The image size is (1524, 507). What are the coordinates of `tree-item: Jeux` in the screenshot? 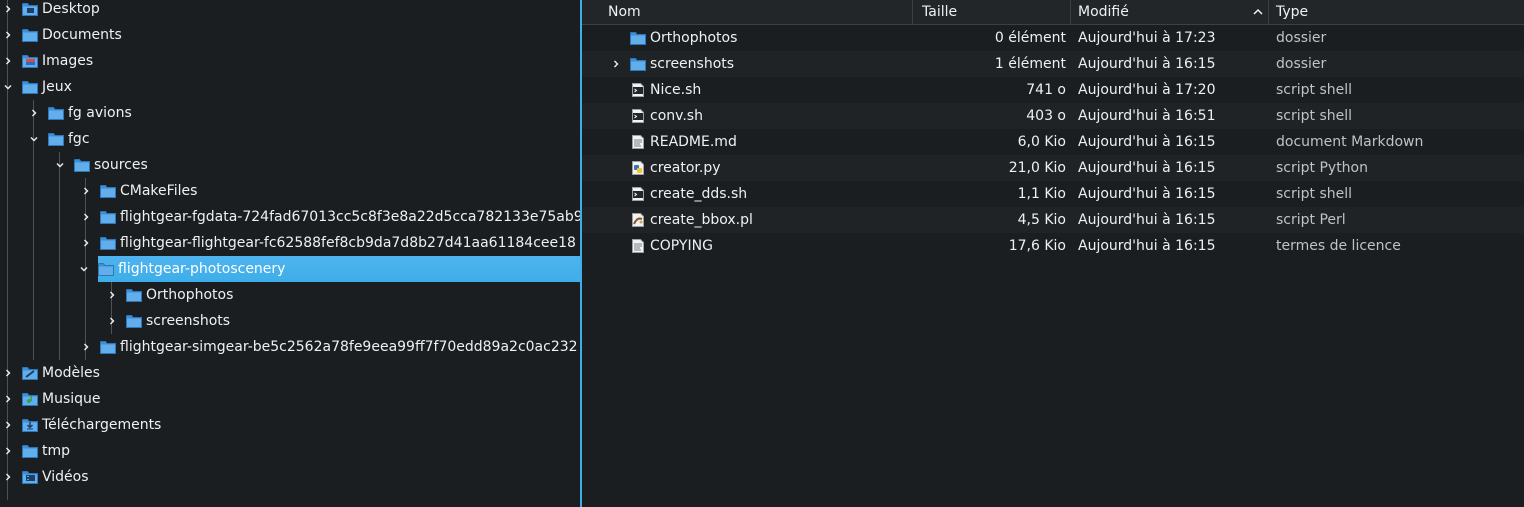 It's located at (40, 87).